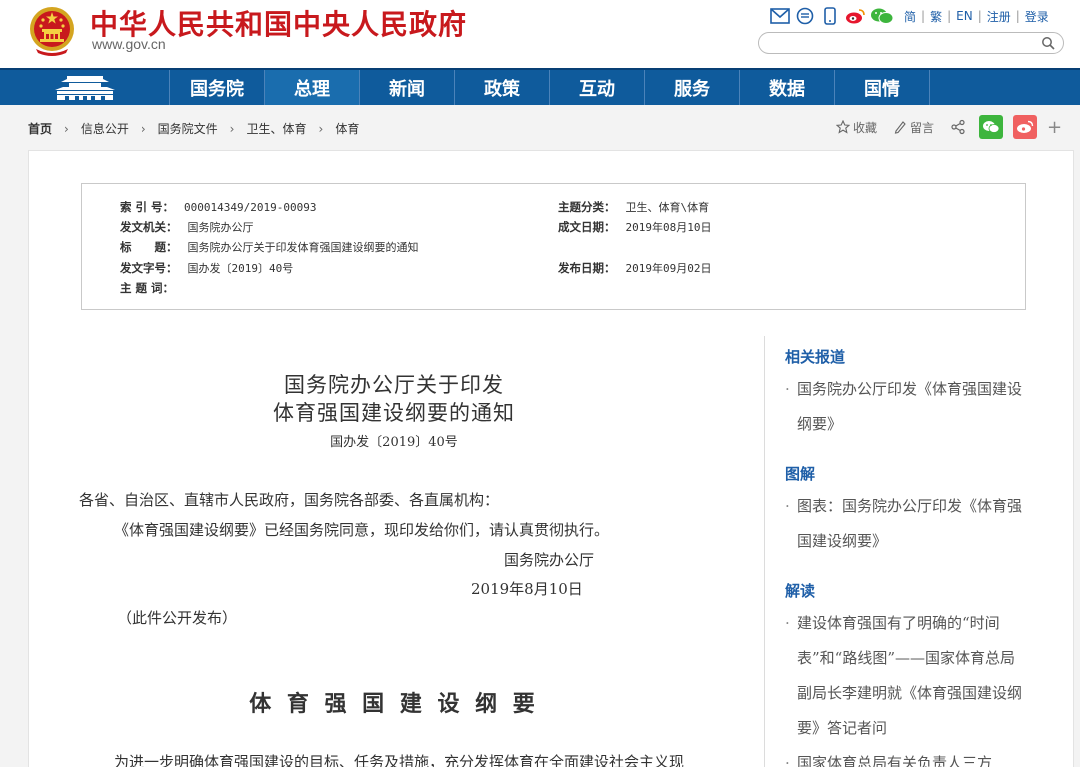  I want to click on breadcrumb-home: 首页, so click(40, 128).